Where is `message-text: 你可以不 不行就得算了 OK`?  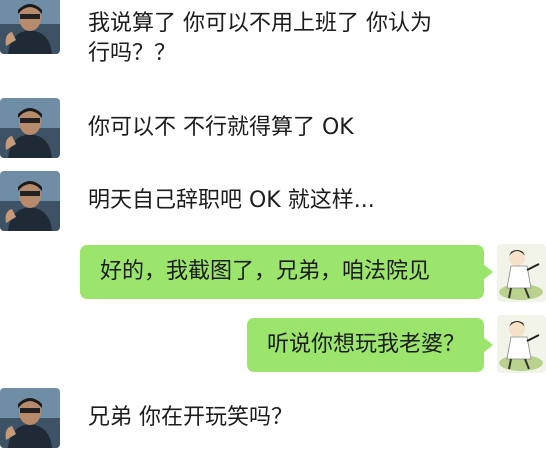 message-text: 你可以不 不行就得算了 OK is located at coordinates (221, 127).